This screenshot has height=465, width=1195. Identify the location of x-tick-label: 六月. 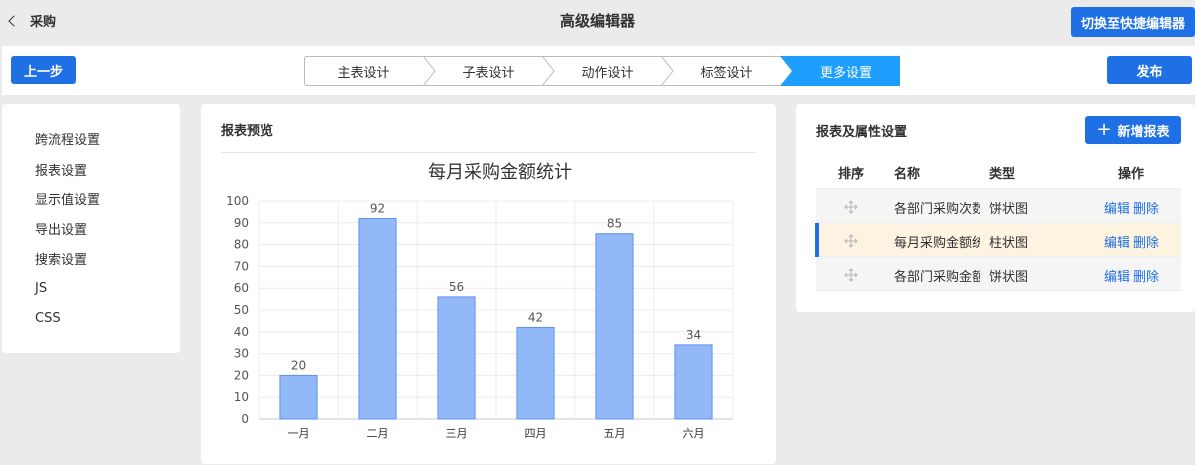
(694, 433).